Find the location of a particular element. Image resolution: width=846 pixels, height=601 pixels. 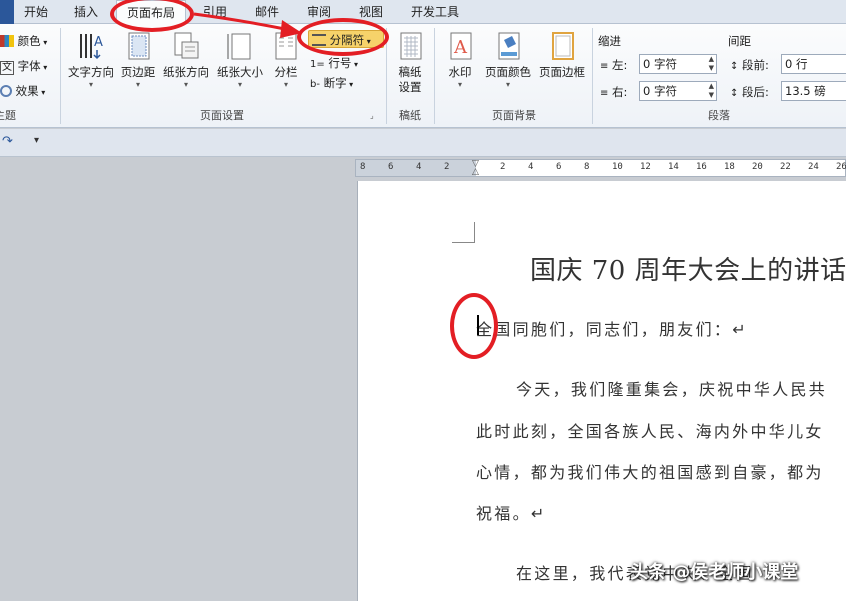

ruler-tick-label: 18 is located at coordinates (729, 167).